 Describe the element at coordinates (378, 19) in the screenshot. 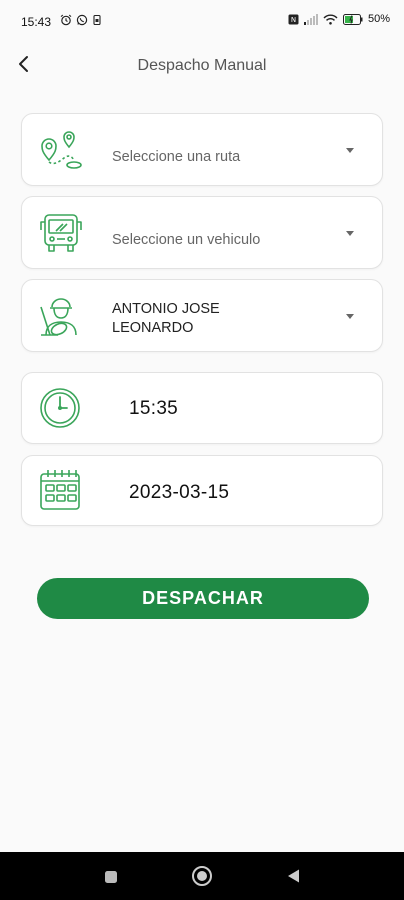

I see `battery-percent: 50%` at that location.